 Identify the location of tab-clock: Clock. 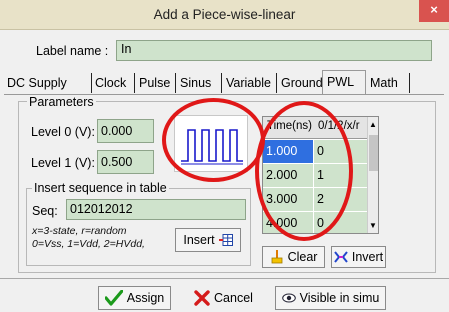
(115, 83).